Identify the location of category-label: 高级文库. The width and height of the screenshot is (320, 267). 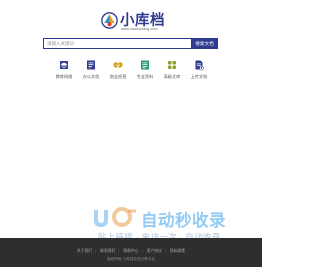
(172, 76).